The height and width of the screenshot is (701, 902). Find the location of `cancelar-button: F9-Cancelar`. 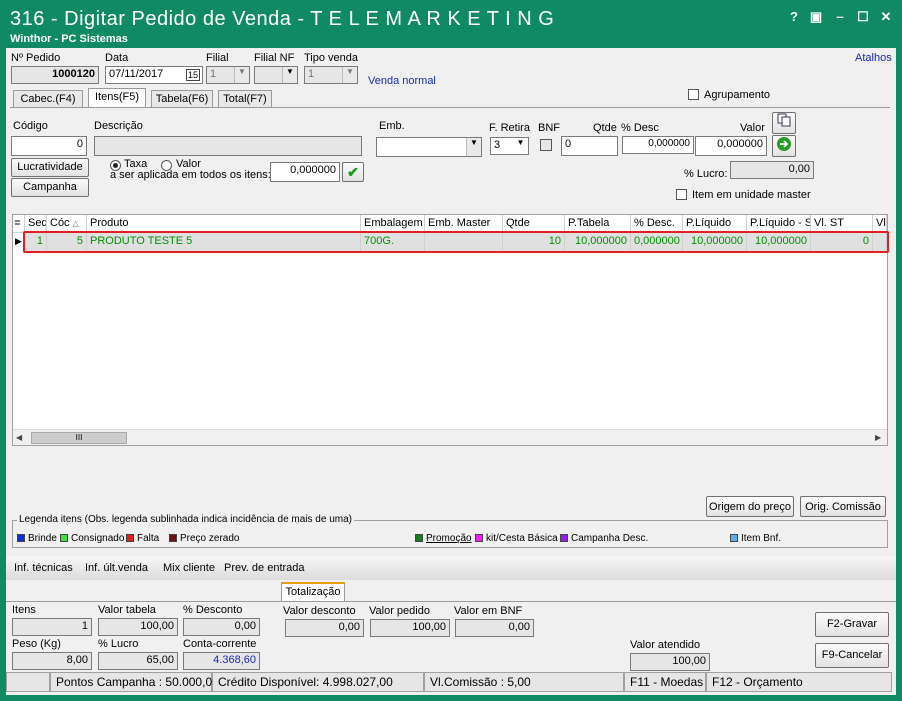

cancelar-button: F9-Cancelar is located at coordinates (852, 655).